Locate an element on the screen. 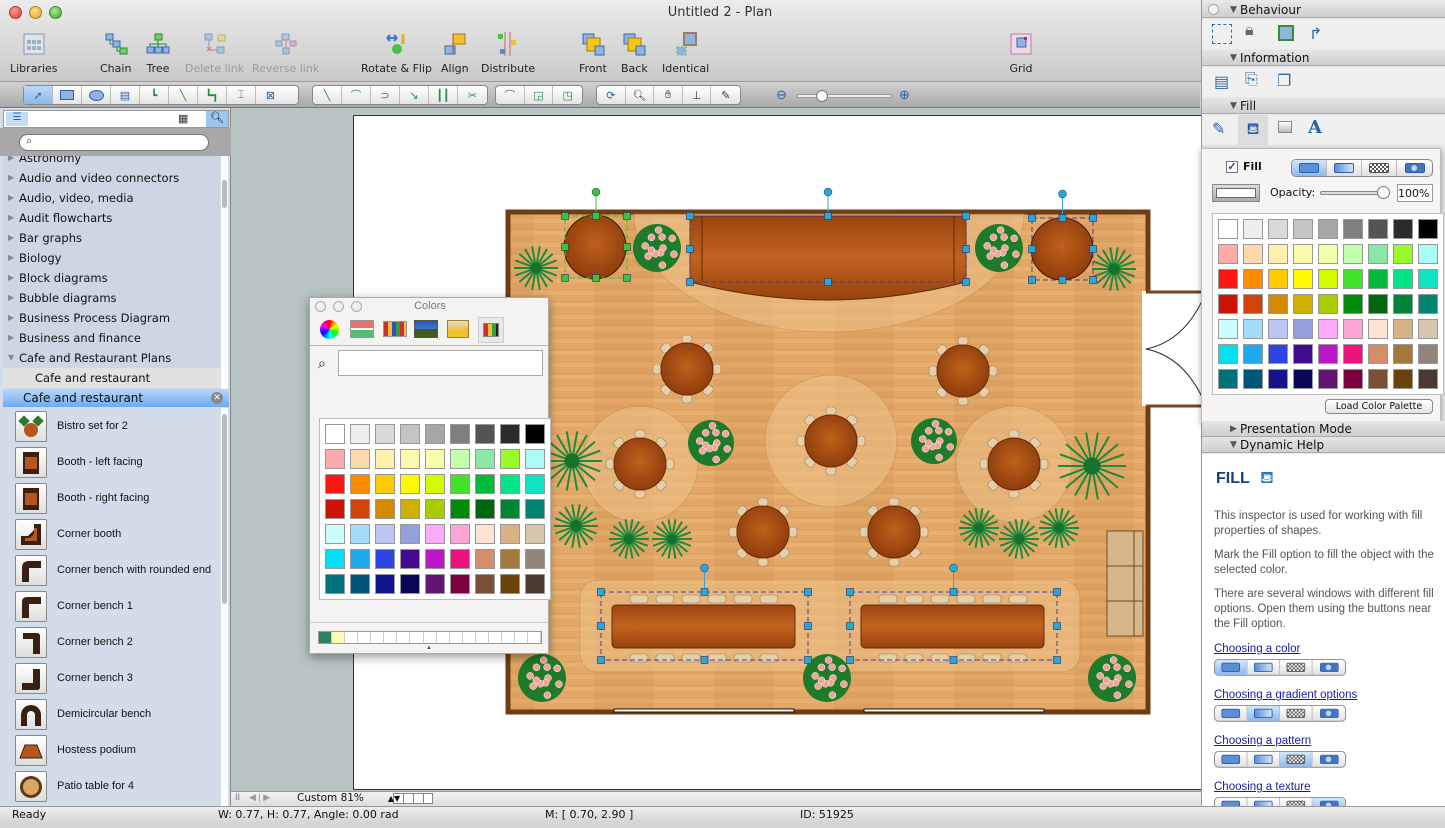 The height and width of the screenshot is (828, 1445). text-style-tab-icon: A is located at coordinates (1318, 127).